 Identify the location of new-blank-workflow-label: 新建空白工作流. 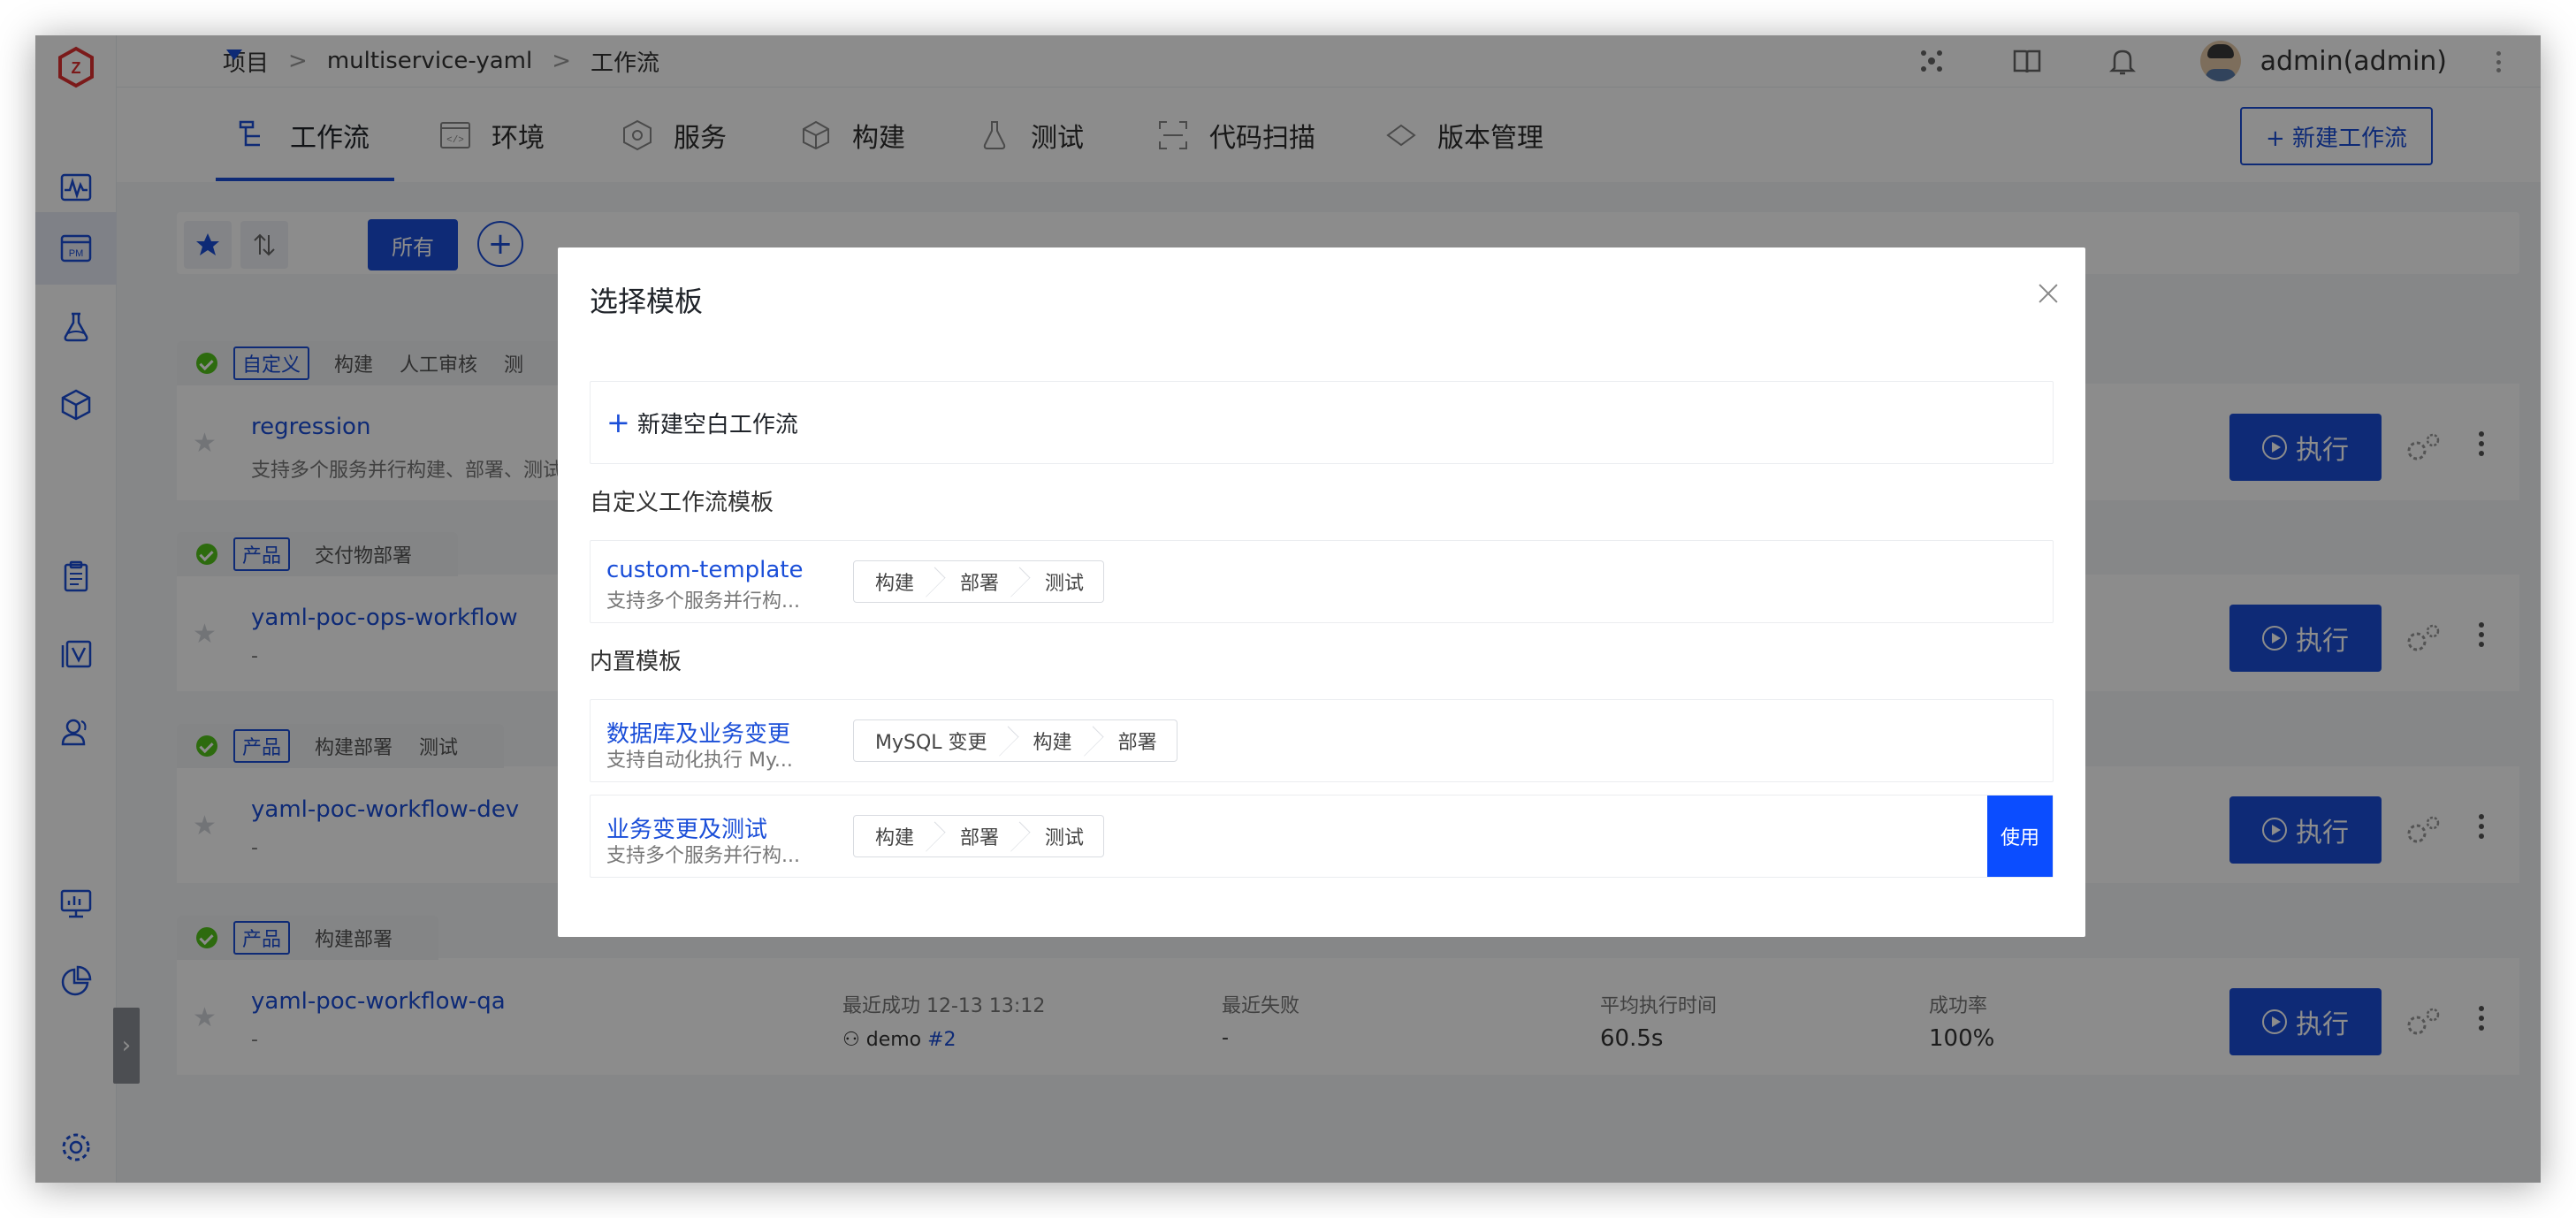
(717, 425).